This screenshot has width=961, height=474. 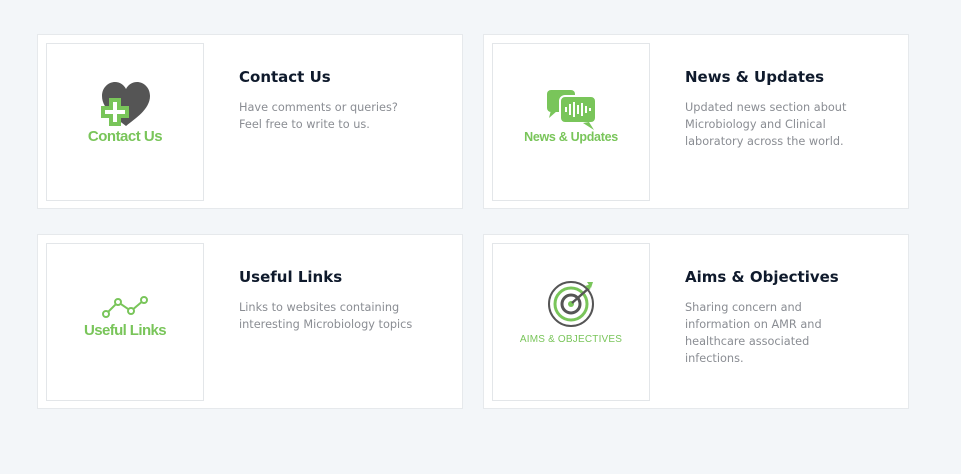 I want to click on contact-us-logo: Contact Us, so click(x=125, y=122).